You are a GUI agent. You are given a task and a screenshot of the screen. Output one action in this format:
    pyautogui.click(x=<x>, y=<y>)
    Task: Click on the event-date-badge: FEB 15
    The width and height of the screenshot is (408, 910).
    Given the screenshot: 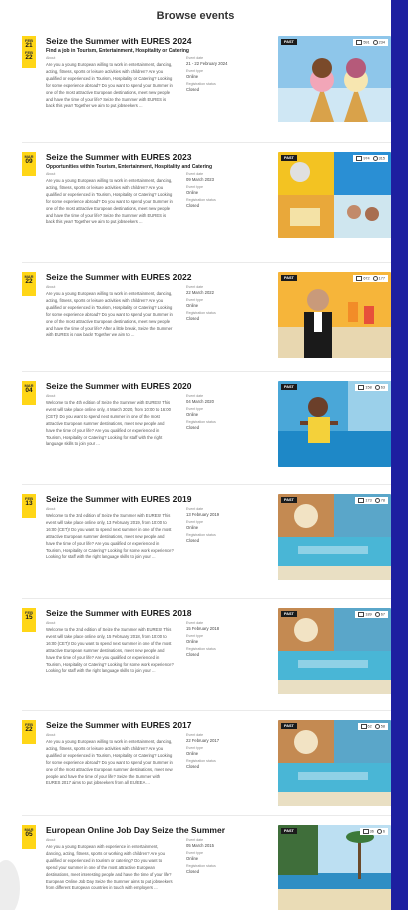 What is the action you would take?
    pyautogui.click(x=29, y=620)
    